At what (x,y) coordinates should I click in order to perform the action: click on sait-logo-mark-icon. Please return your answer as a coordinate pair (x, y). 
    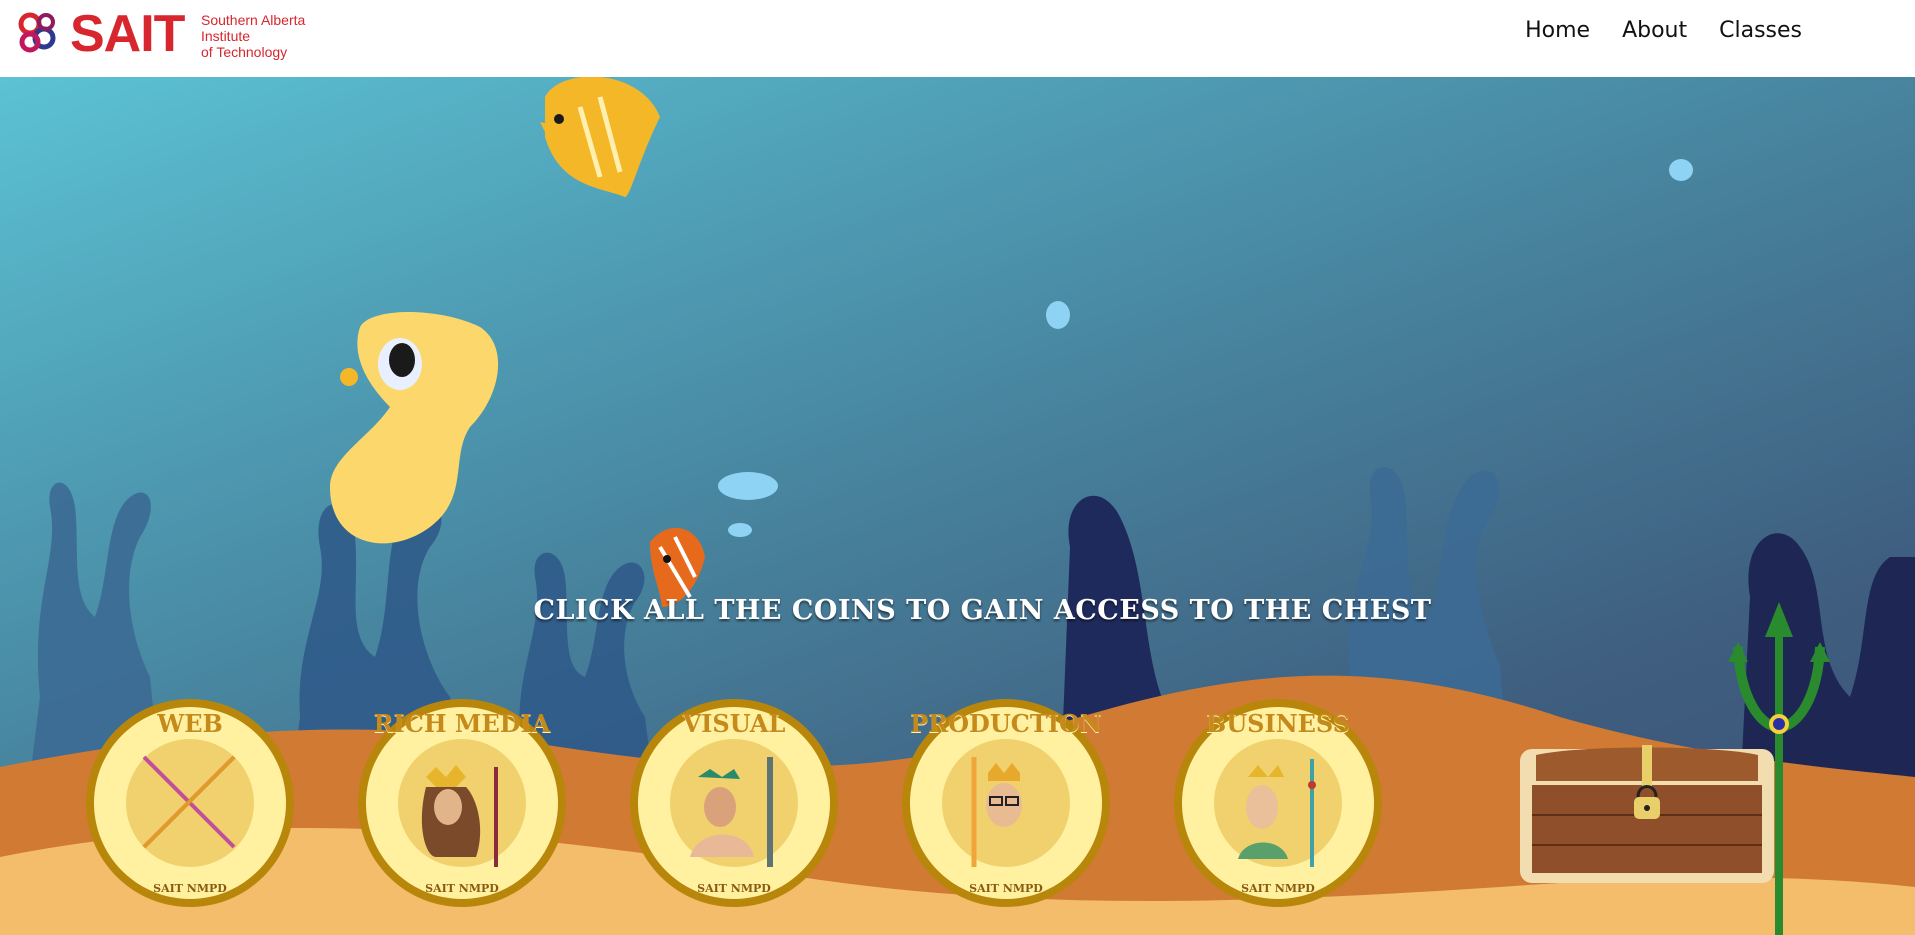
    Looking at the image, I should click on (37, 32).